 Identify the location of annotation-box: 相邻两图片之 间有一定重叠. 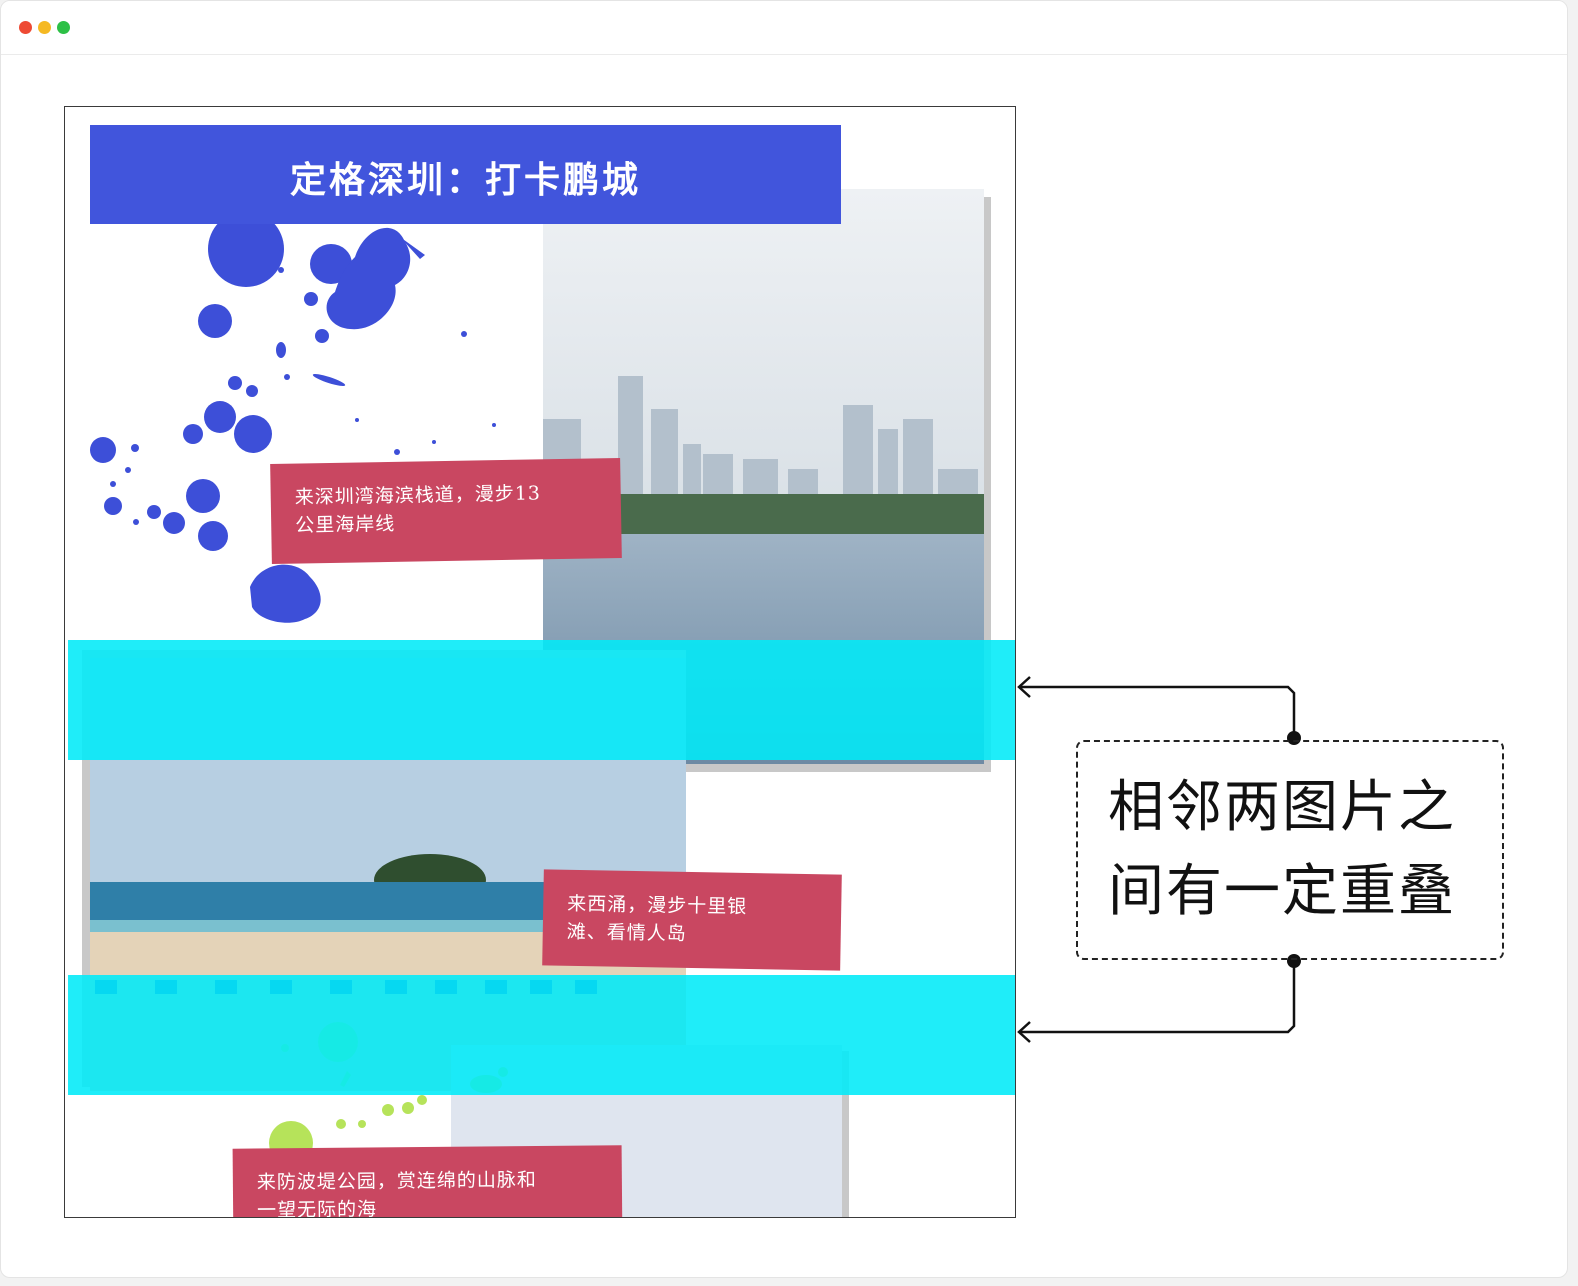
(1290, 850).